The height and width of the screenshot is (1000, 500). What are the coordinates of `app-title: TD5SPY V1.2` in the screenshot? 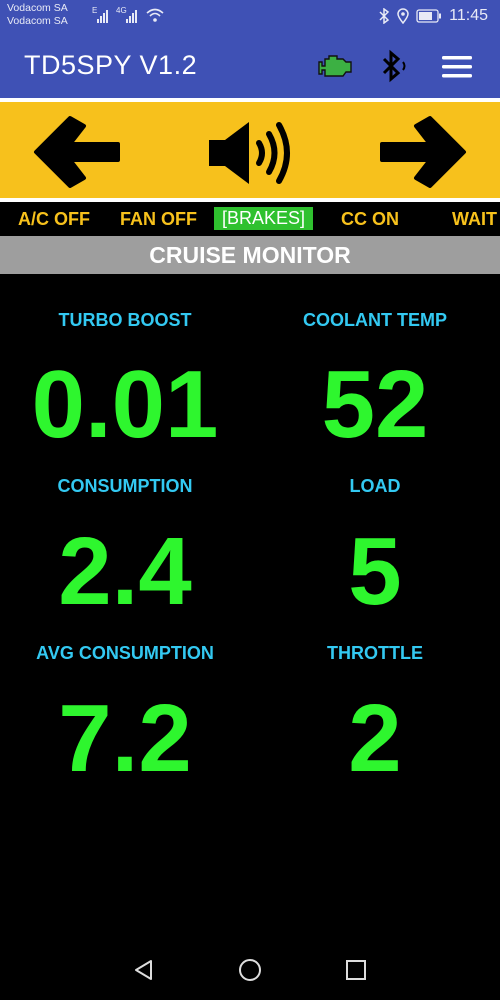 It's located at (111, 65).